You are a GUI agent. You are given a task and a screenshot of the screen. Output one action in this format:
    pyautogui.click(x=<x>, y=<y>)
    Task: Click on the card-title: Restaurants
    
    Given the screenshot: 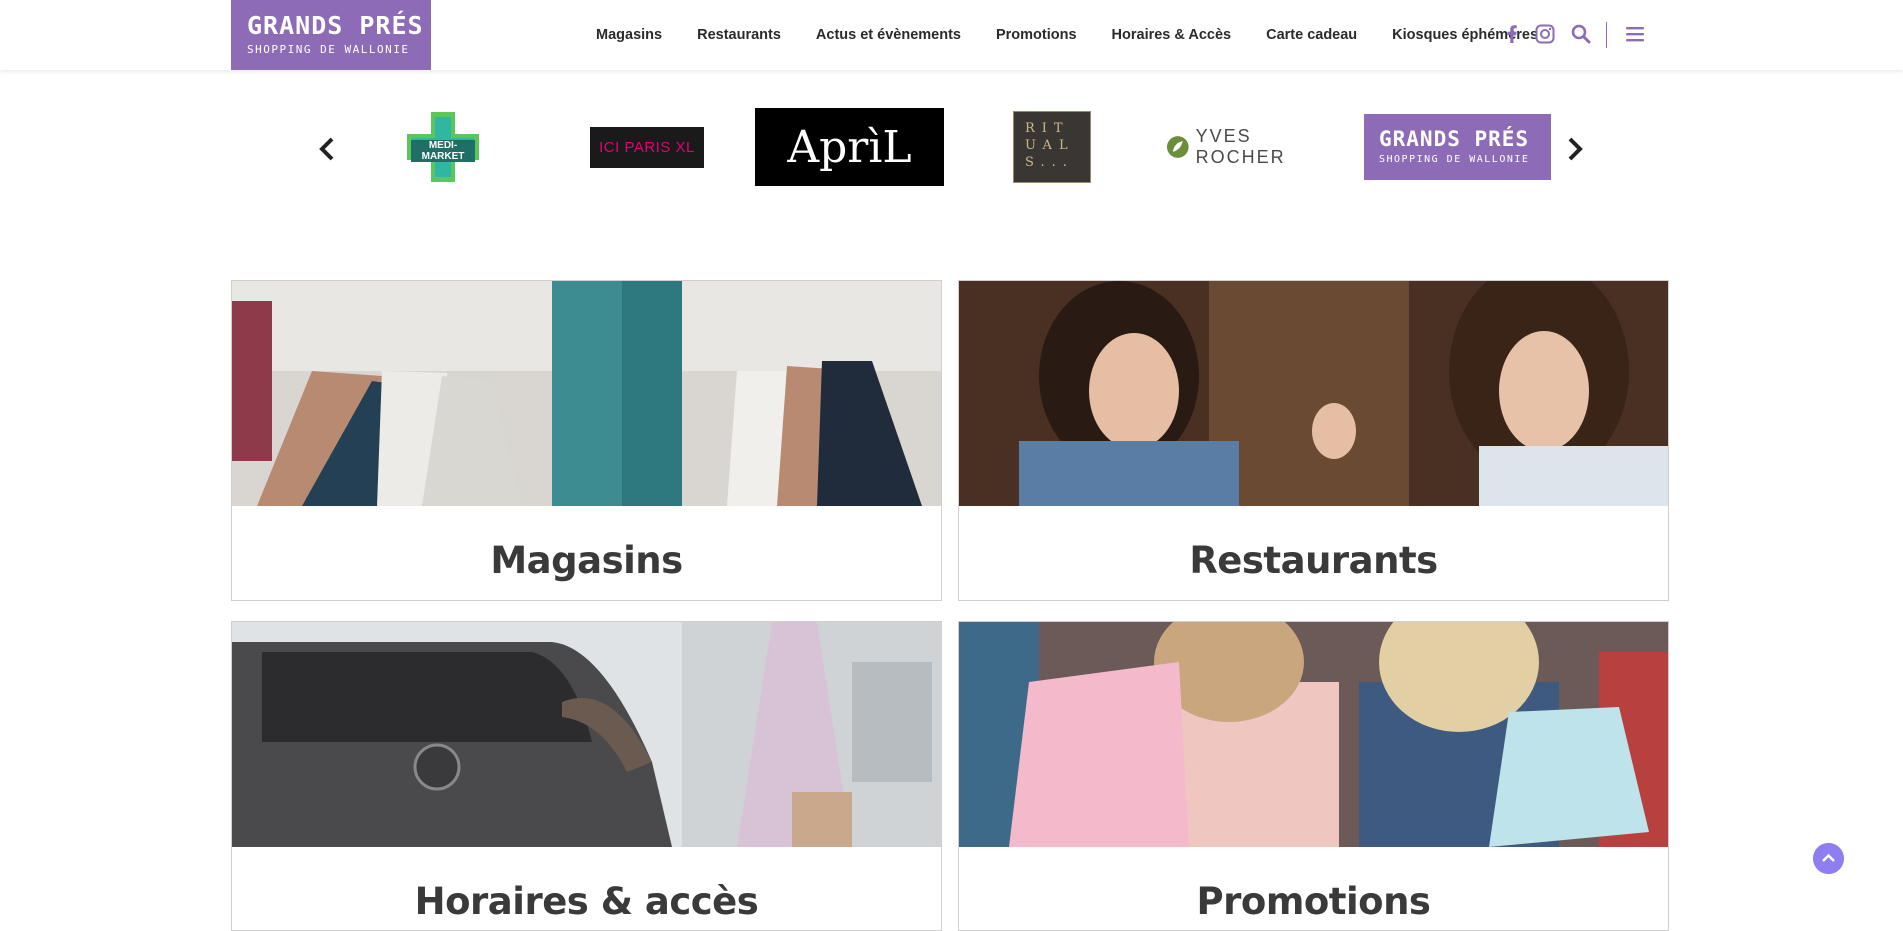 What is the action you would take?
    pyautogui.click(x=1313, y=560)
    